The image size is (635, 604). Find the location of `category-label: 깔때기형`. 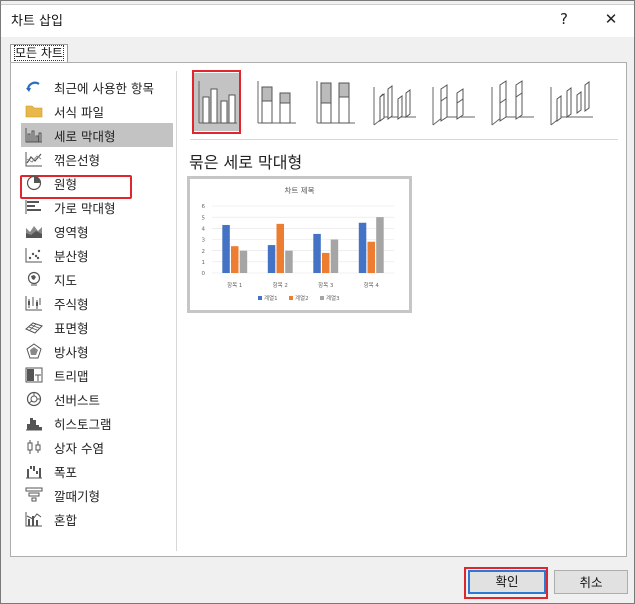

category-label: 깔때기형 is located at coordinates (77, 496).